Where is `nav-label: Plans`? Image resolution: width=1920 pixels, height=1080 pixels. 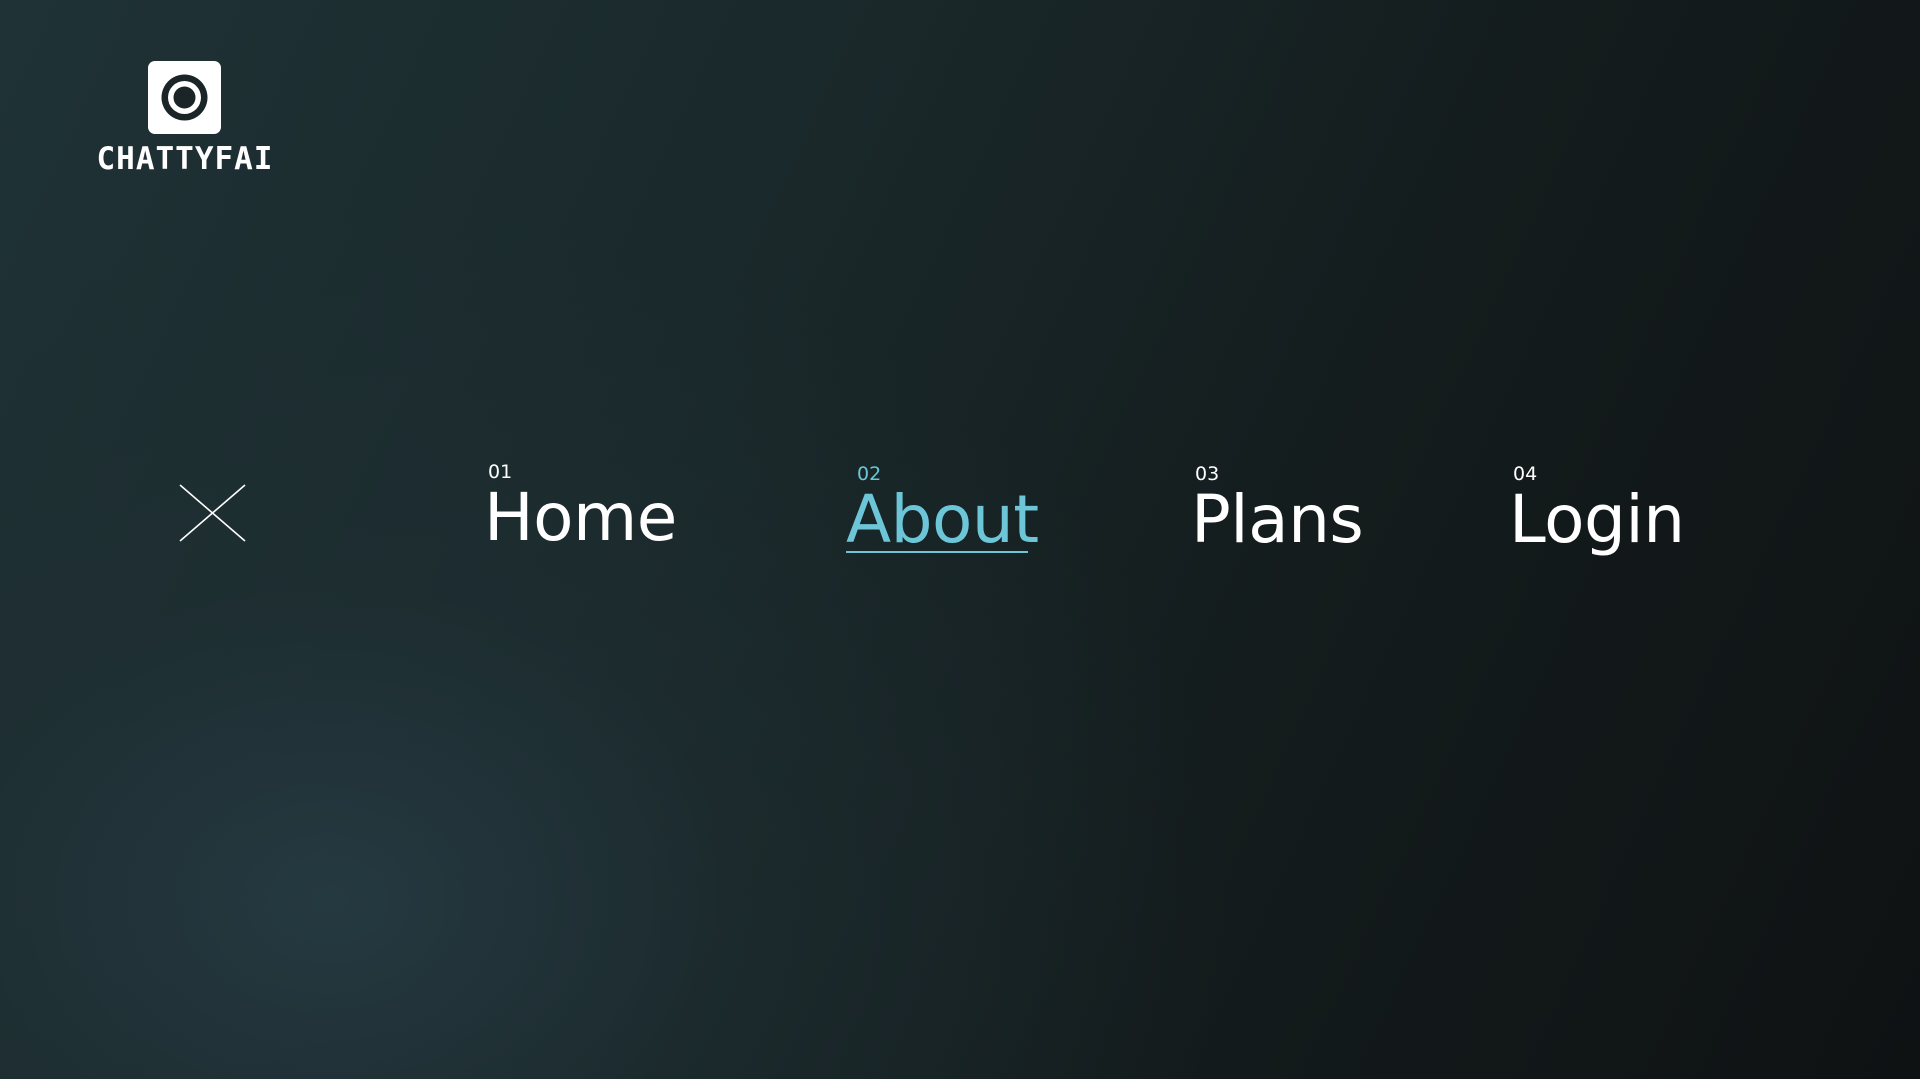
nav-label: Plans is located at coordinates (1277, 519).